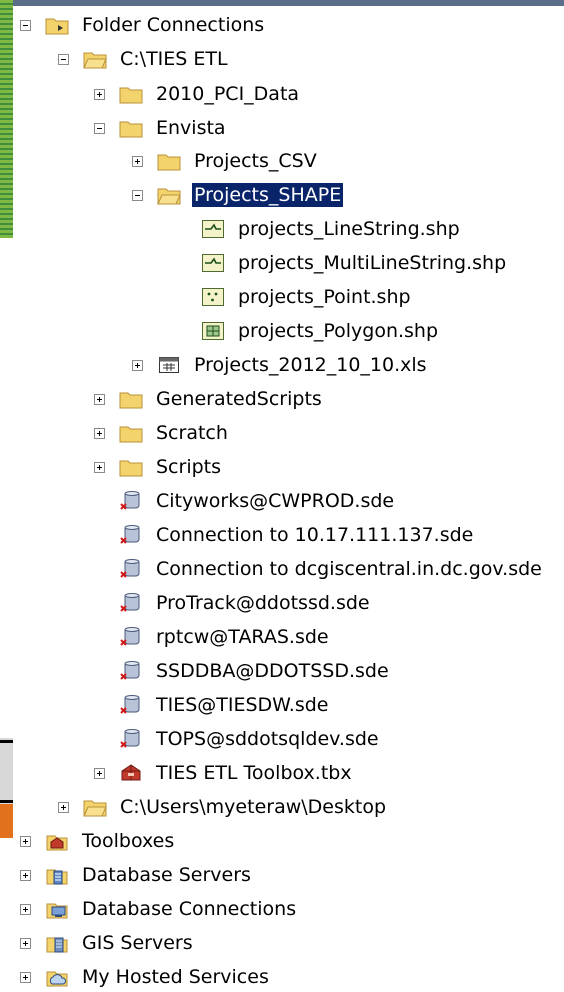  What do you see at coordinates (272, 671) in the screenshot?
I see `tree-node-label: SSDDBA@DDOTSSD.sde` at bounding box center [272, 671].